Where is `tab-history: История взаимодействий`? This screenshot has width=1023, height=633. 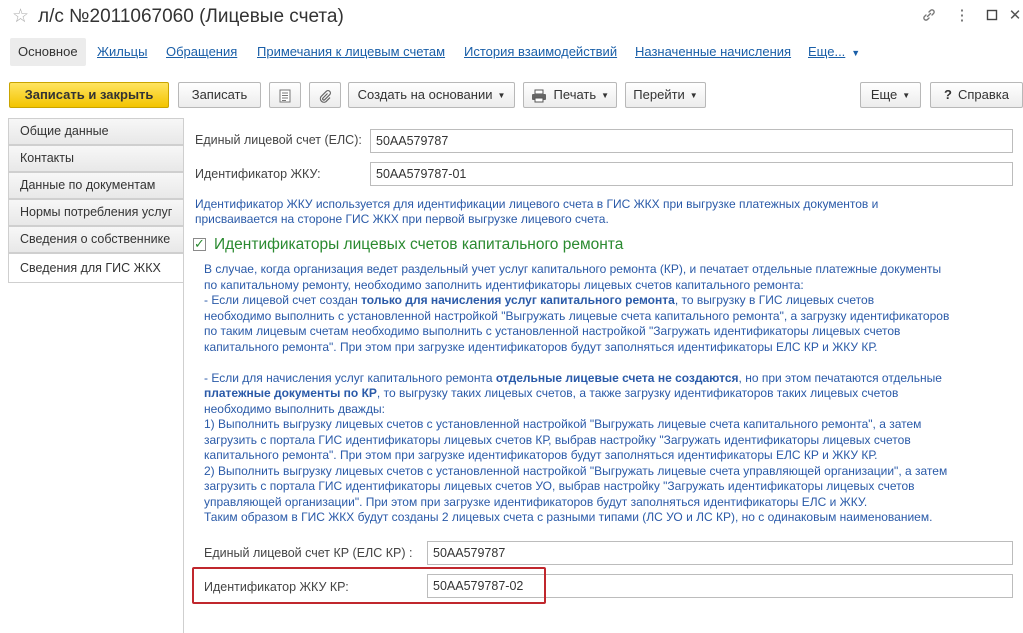 tab-history: История взаимодействий is located at coordinates (540, 51).